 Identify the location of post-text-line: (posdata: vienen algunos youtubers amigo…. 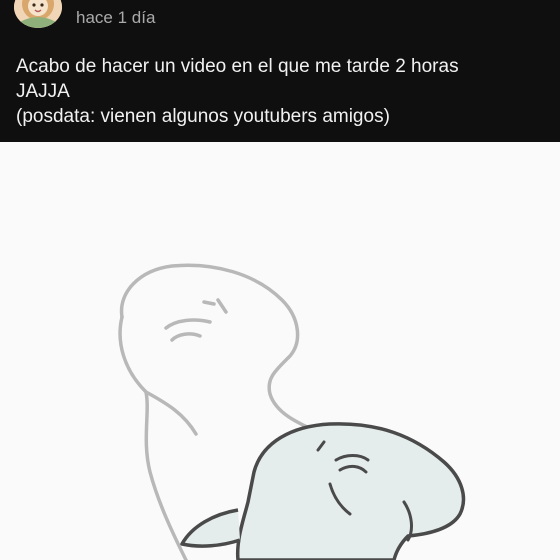
(203, 116).